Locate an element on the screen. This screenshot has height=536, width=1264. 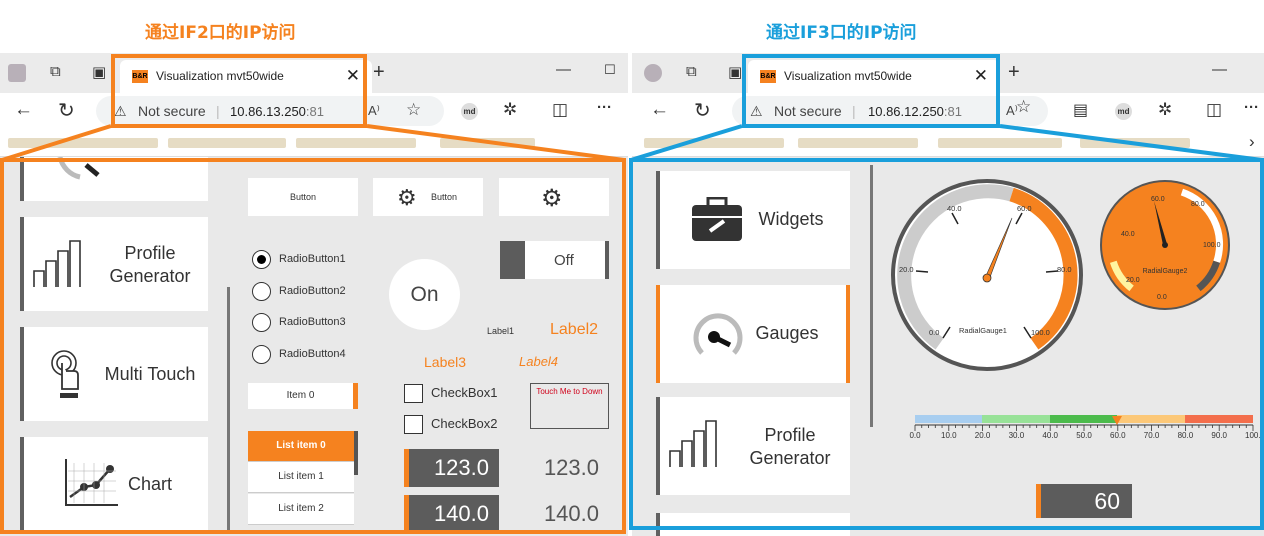
connector-lines is located at coordinates (632, 143).